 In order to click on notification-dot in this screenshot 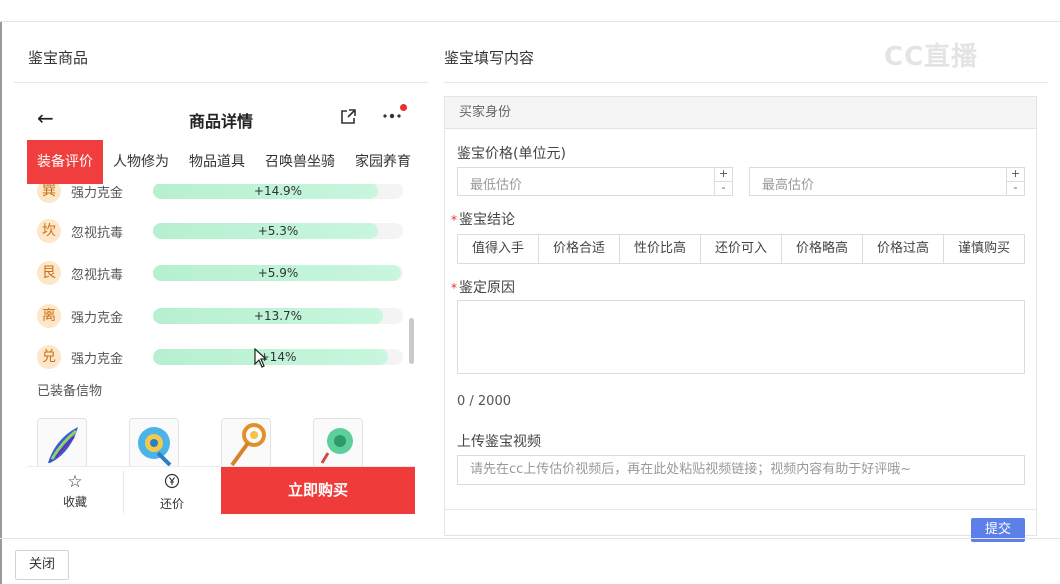, I will do `click(403, 107)`.